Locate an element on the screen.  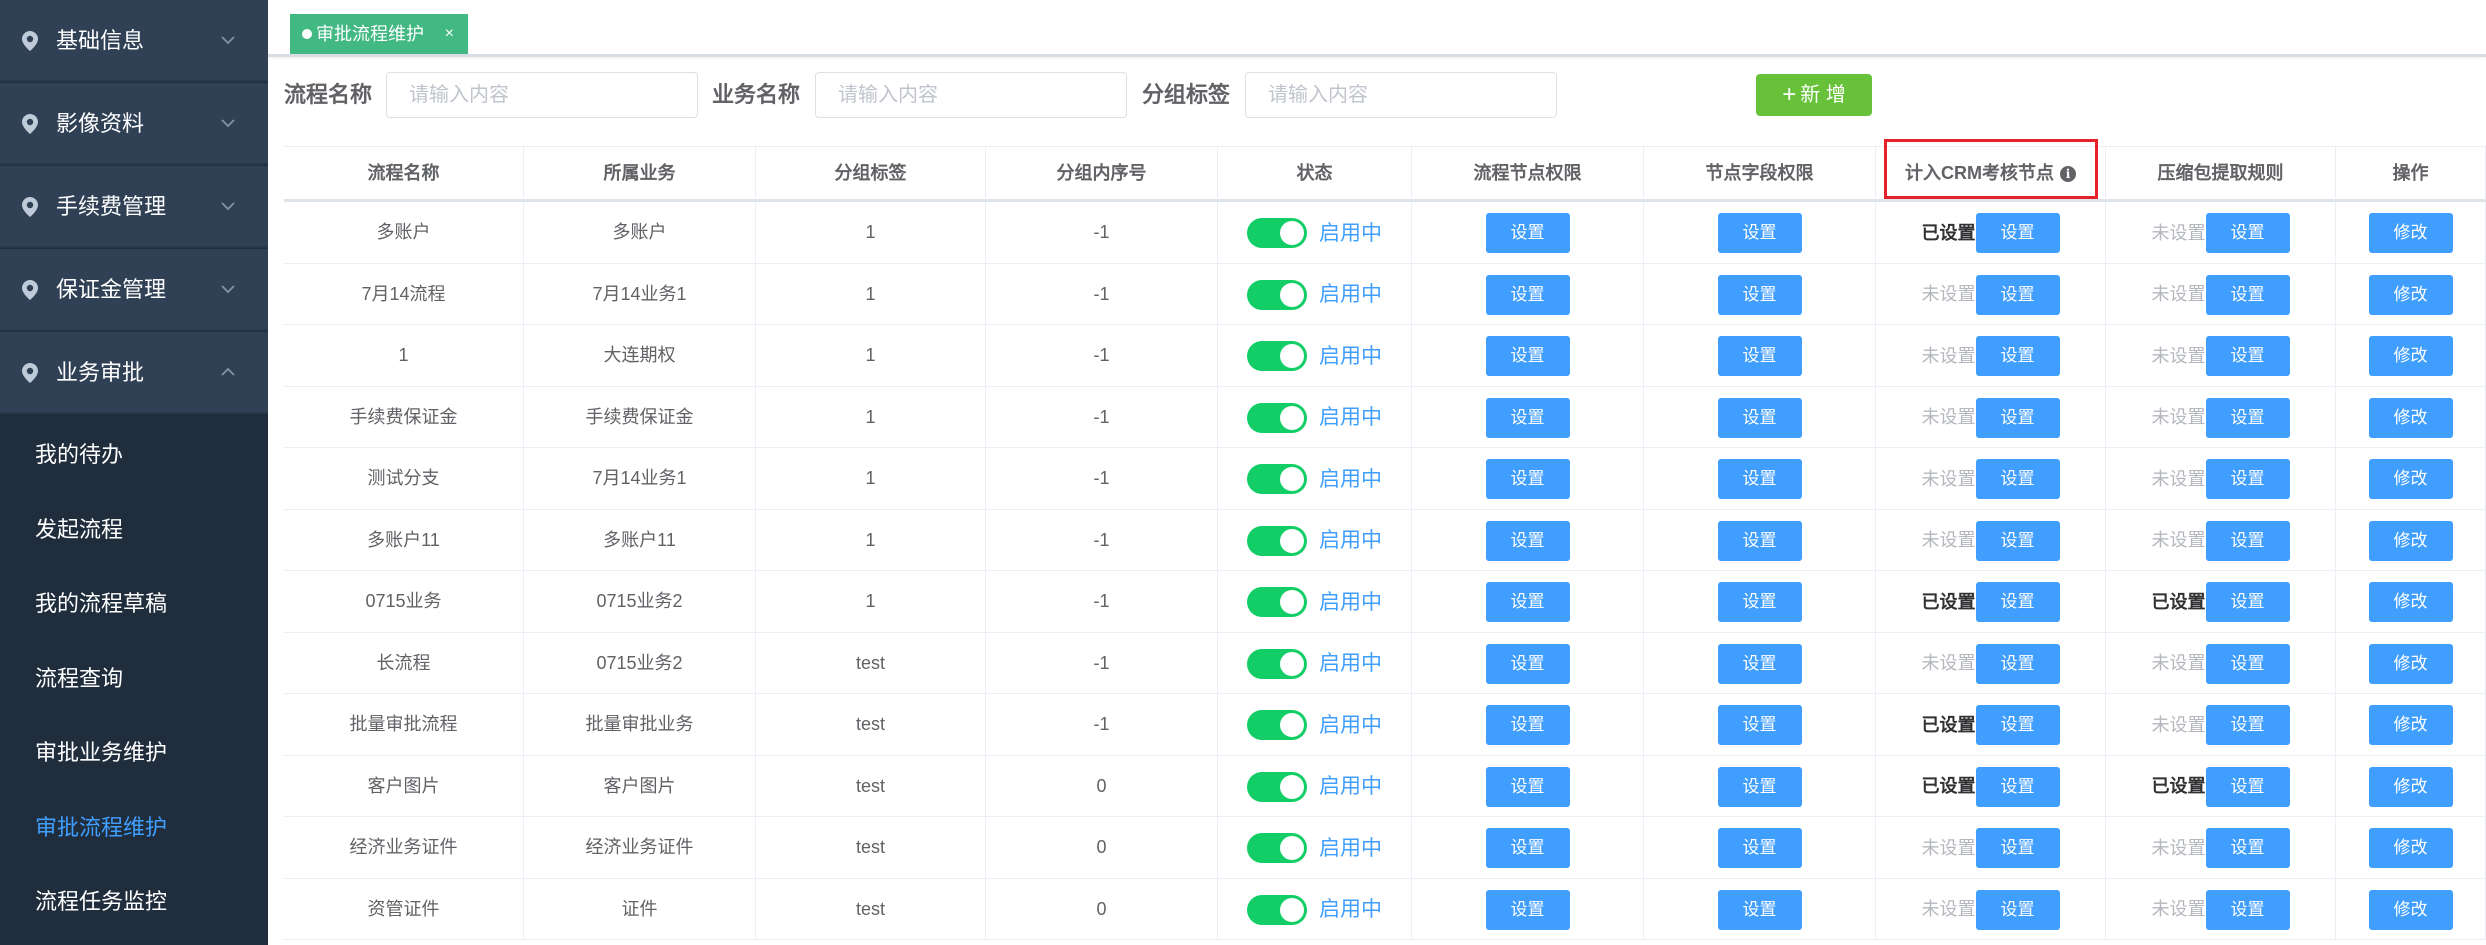
sidebar-group-0: 基础信息 is located at coordinates (134, 41).